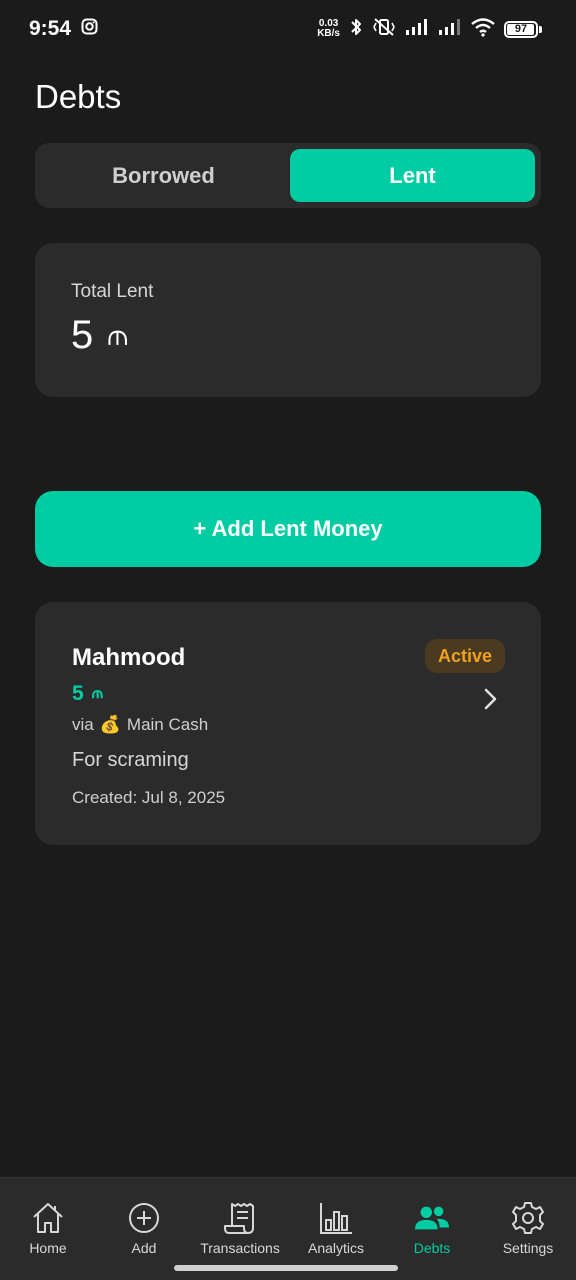  What do you see at coordinates (100, 335) in the screenshot?
I see `total-lent-value: 5 ⫙` at bounding box center [100, 335].